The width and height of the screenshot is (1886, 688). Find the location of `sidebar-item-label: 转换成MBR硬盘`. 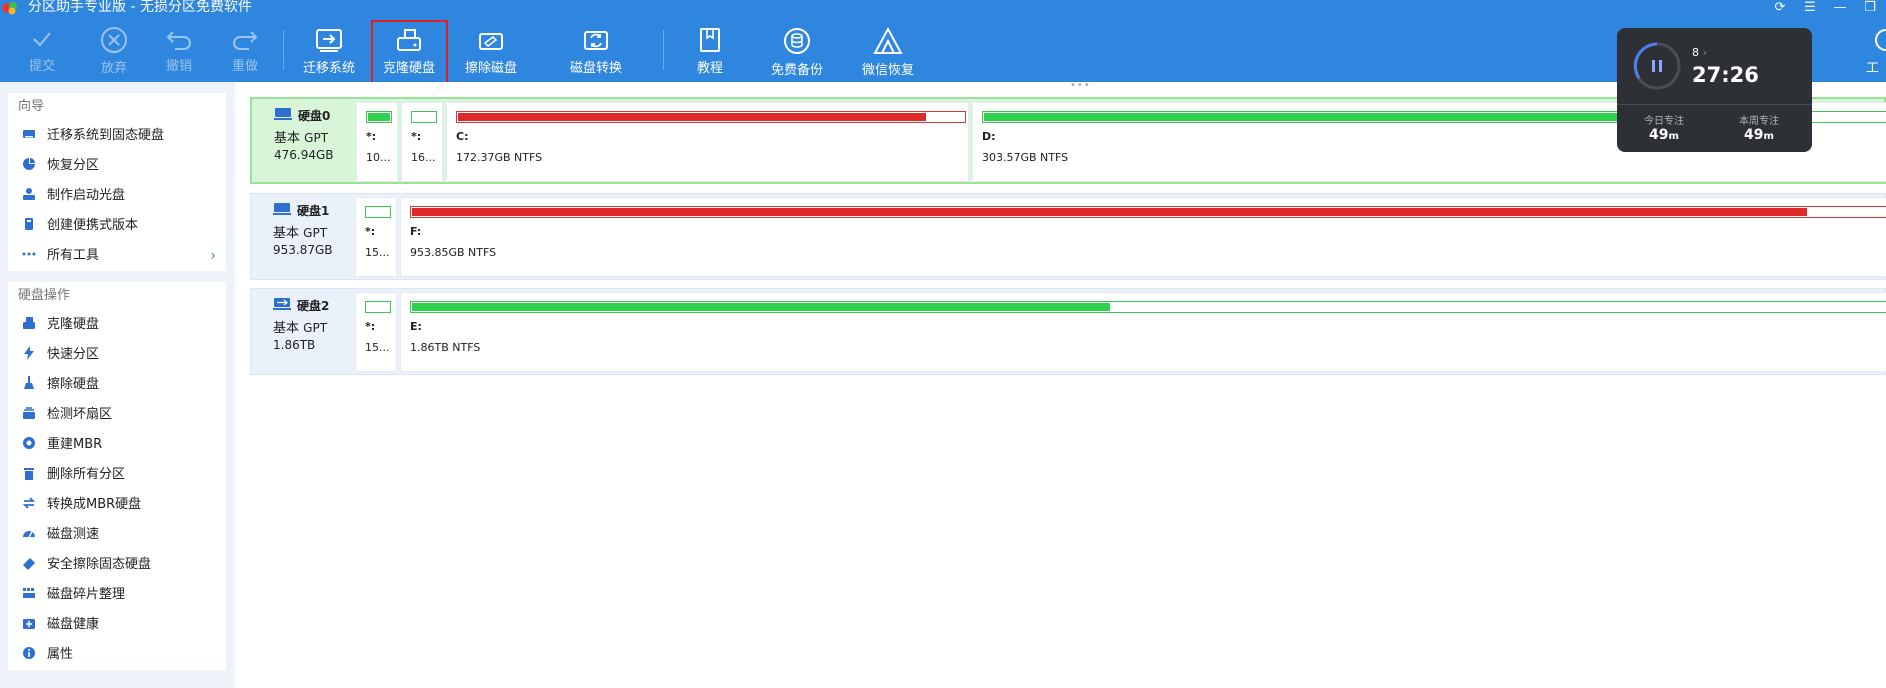

sidebar-item-label: 转换成MBR硬盘 is located at coordinates (94, 504).